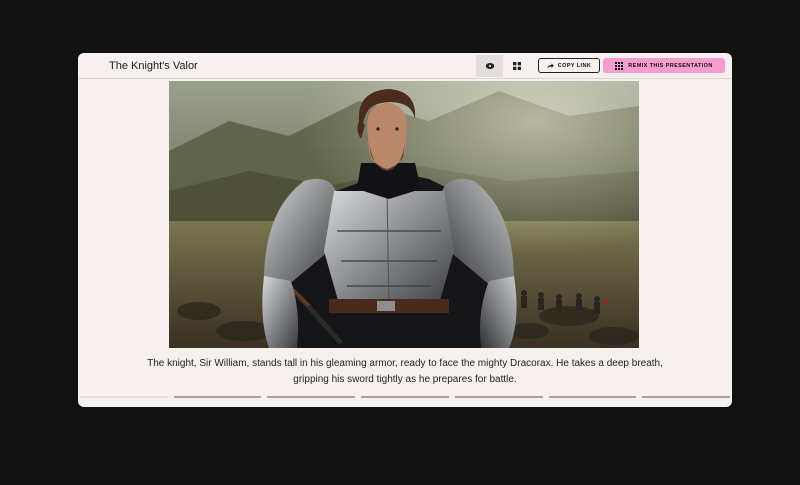 The height and width of the screenshot is (485, 800). I want to click on grid-icon, so click(619, 65).